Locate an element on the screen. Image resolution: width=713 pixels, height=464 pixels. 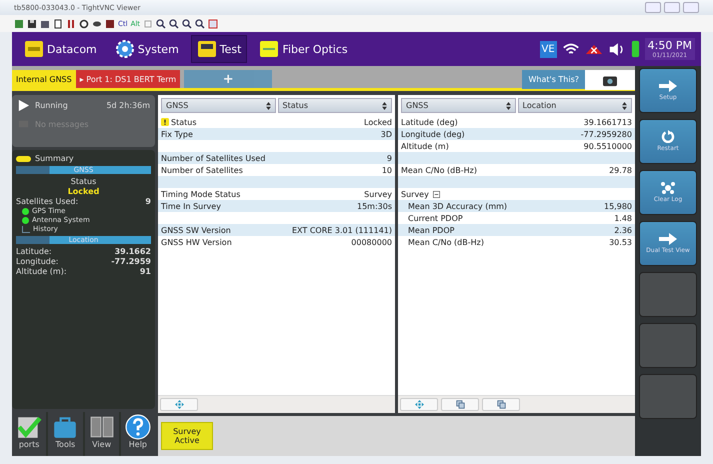
collapse-icon is located at coordinates (436, 194).